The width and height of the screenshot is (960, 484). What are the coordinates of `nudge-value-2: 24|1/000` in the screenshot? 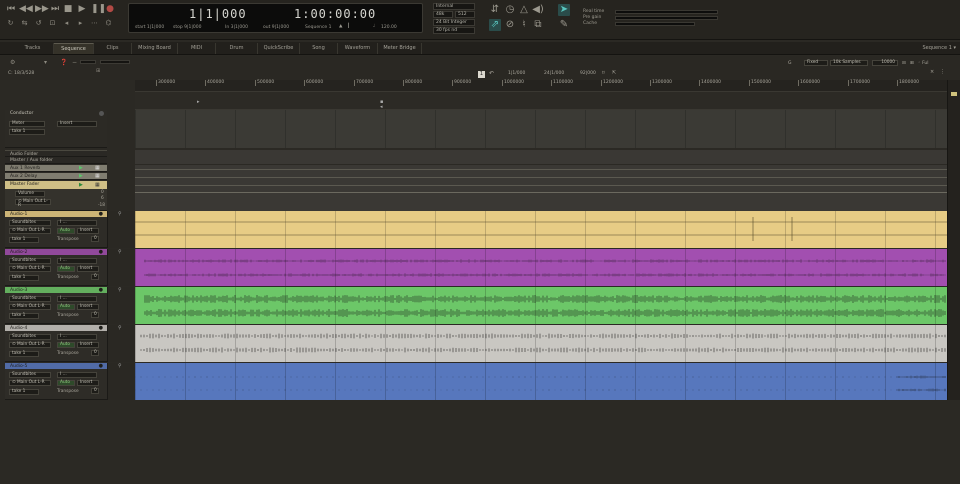 It's located at (554, 73).